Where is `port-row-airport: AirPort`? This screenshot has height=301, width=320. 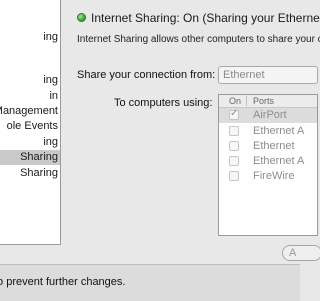 port-row-airport: AirPort is located at coordinates (268, 115).